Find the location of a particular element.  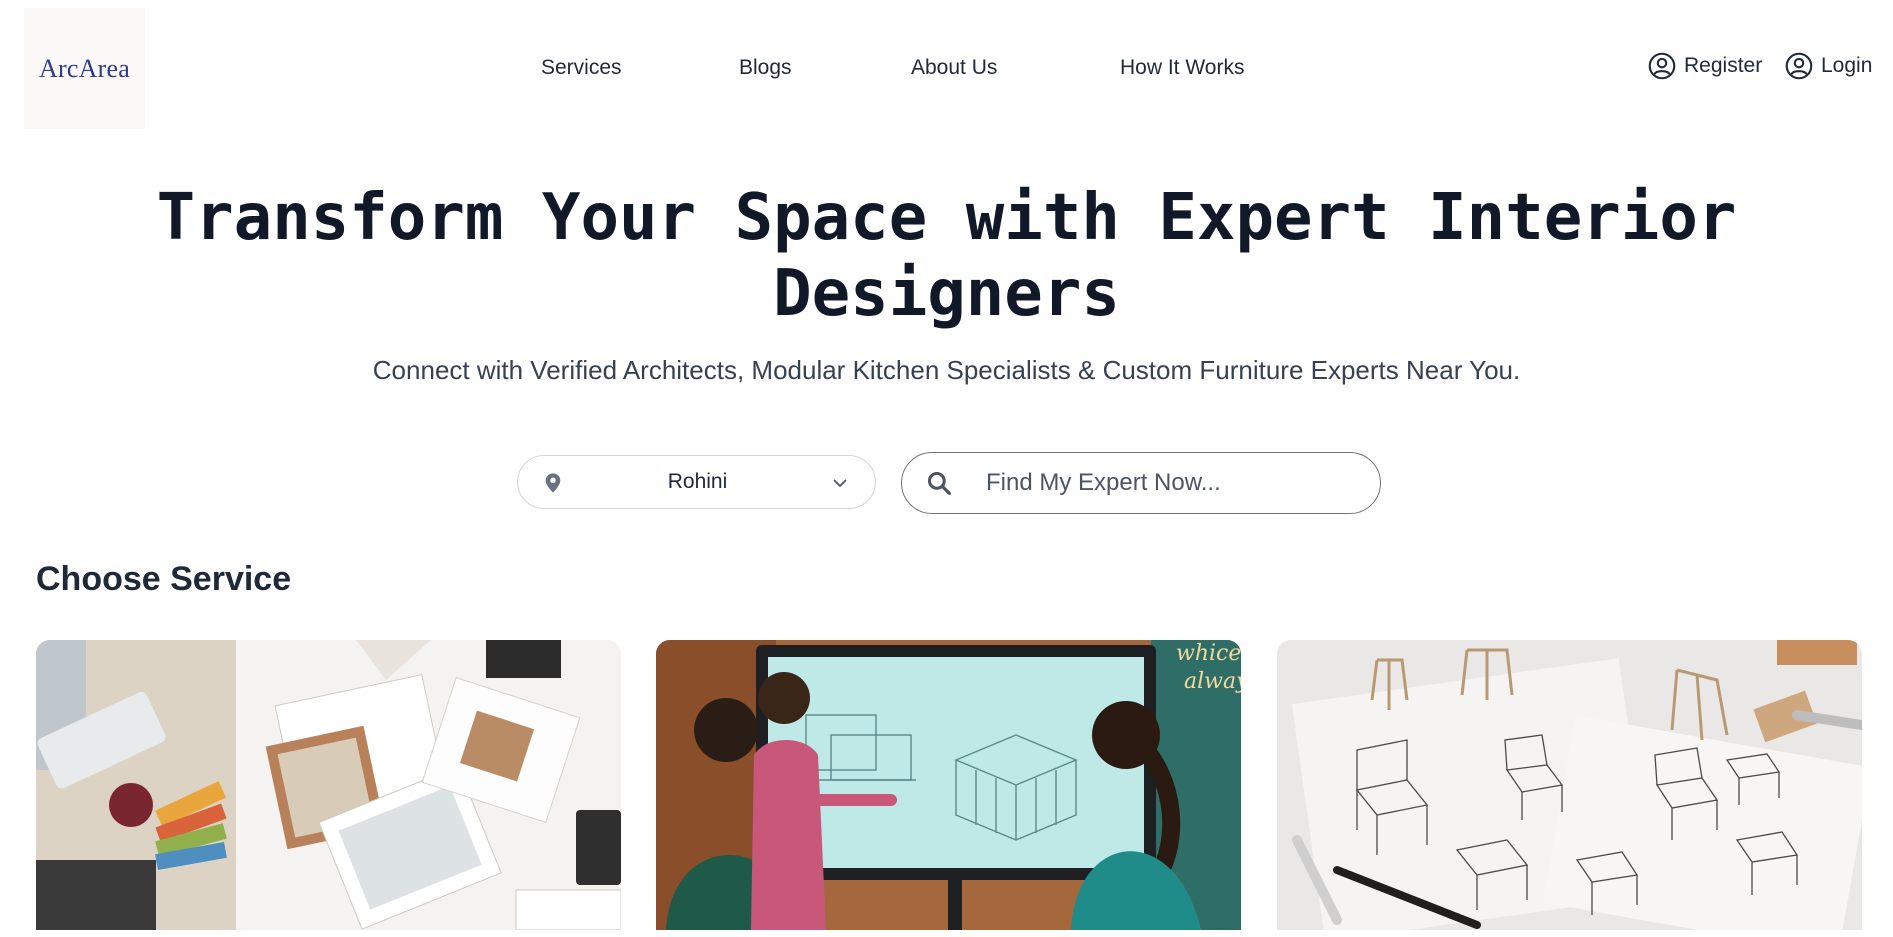

service-card-custom-furniture is located at coordinates (1569, 785).